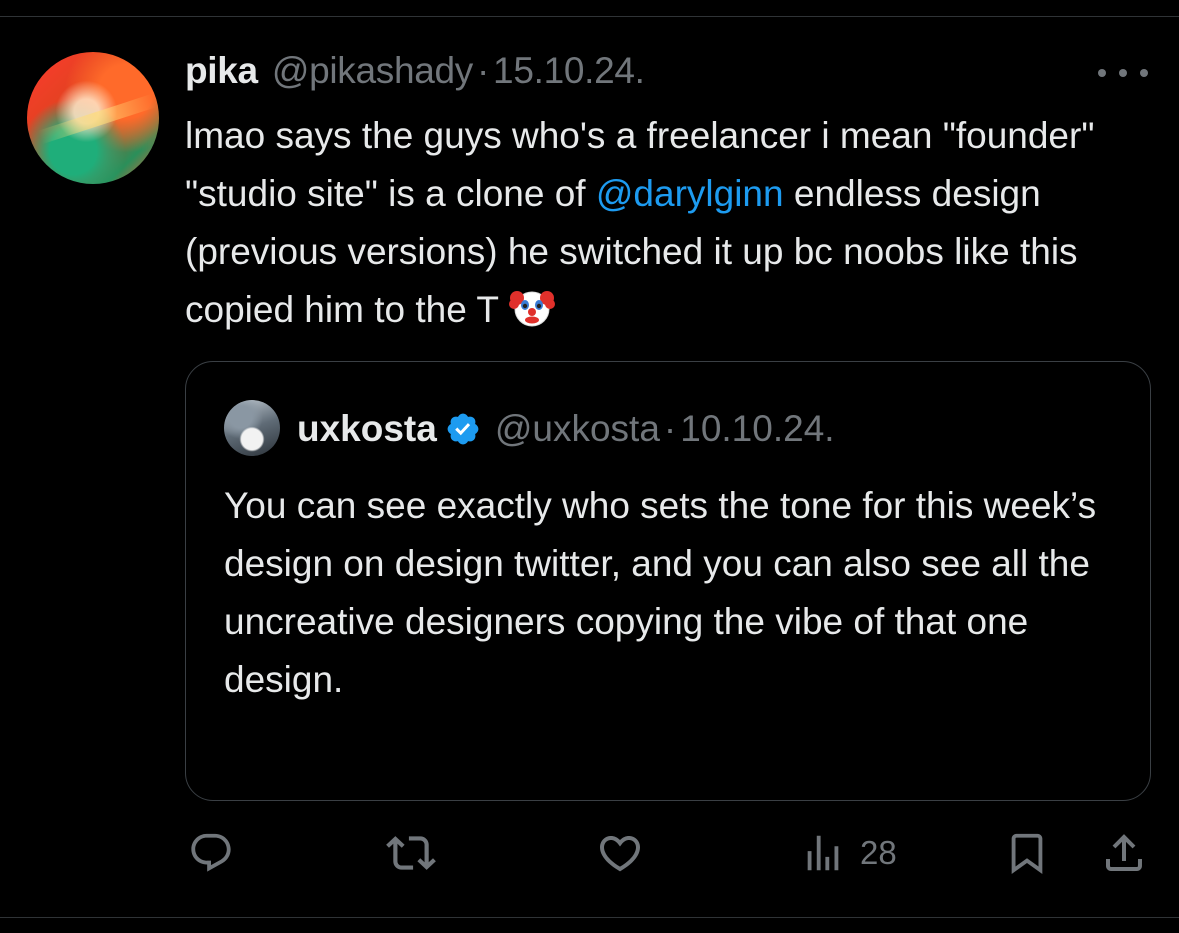 Image resolution: width=1179 pixels, height=933 pixels. Describe the element at coordinates (372, 71) in the screenshot. I see `author-handle: @pikashady` at that location.